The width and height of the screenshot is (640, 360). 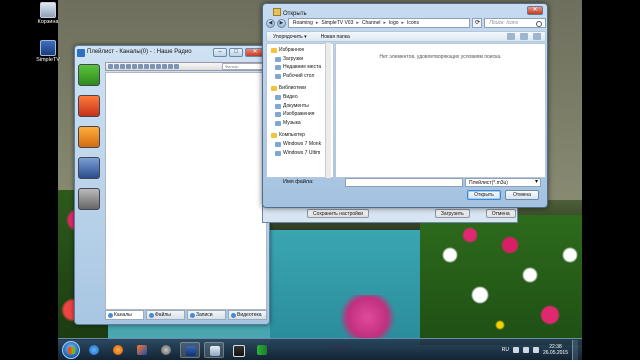 What do you see at coordinates (186, 315) in the screenshot?
I see `playlist-tabs: Каналы Файлы Записи Видеотека` at bounding box center [186, 315].